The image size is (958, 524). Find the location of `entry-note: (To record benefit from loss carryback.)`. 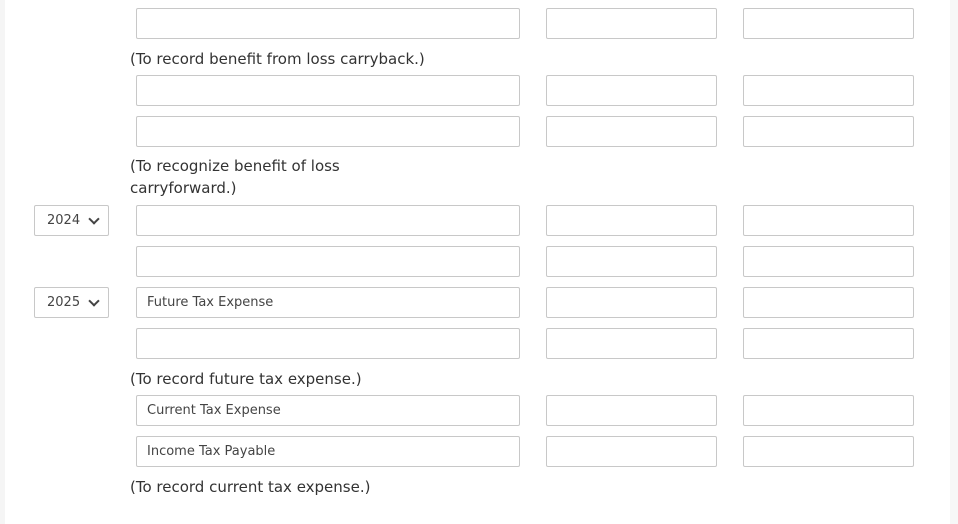

entry-note: (To record benefit from loss carryback.) is located at coordinates (277, 59).